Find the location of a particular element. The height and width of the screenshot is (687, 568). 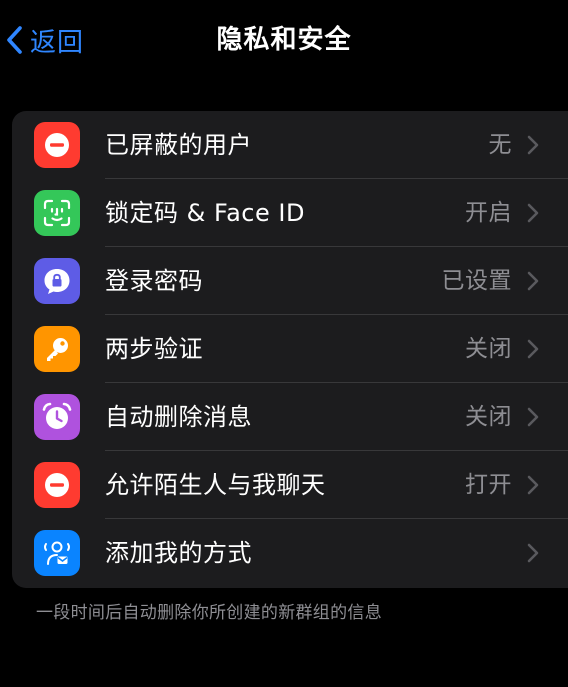

row-label: 添加我的方式 is located at coordinates (178, 553).